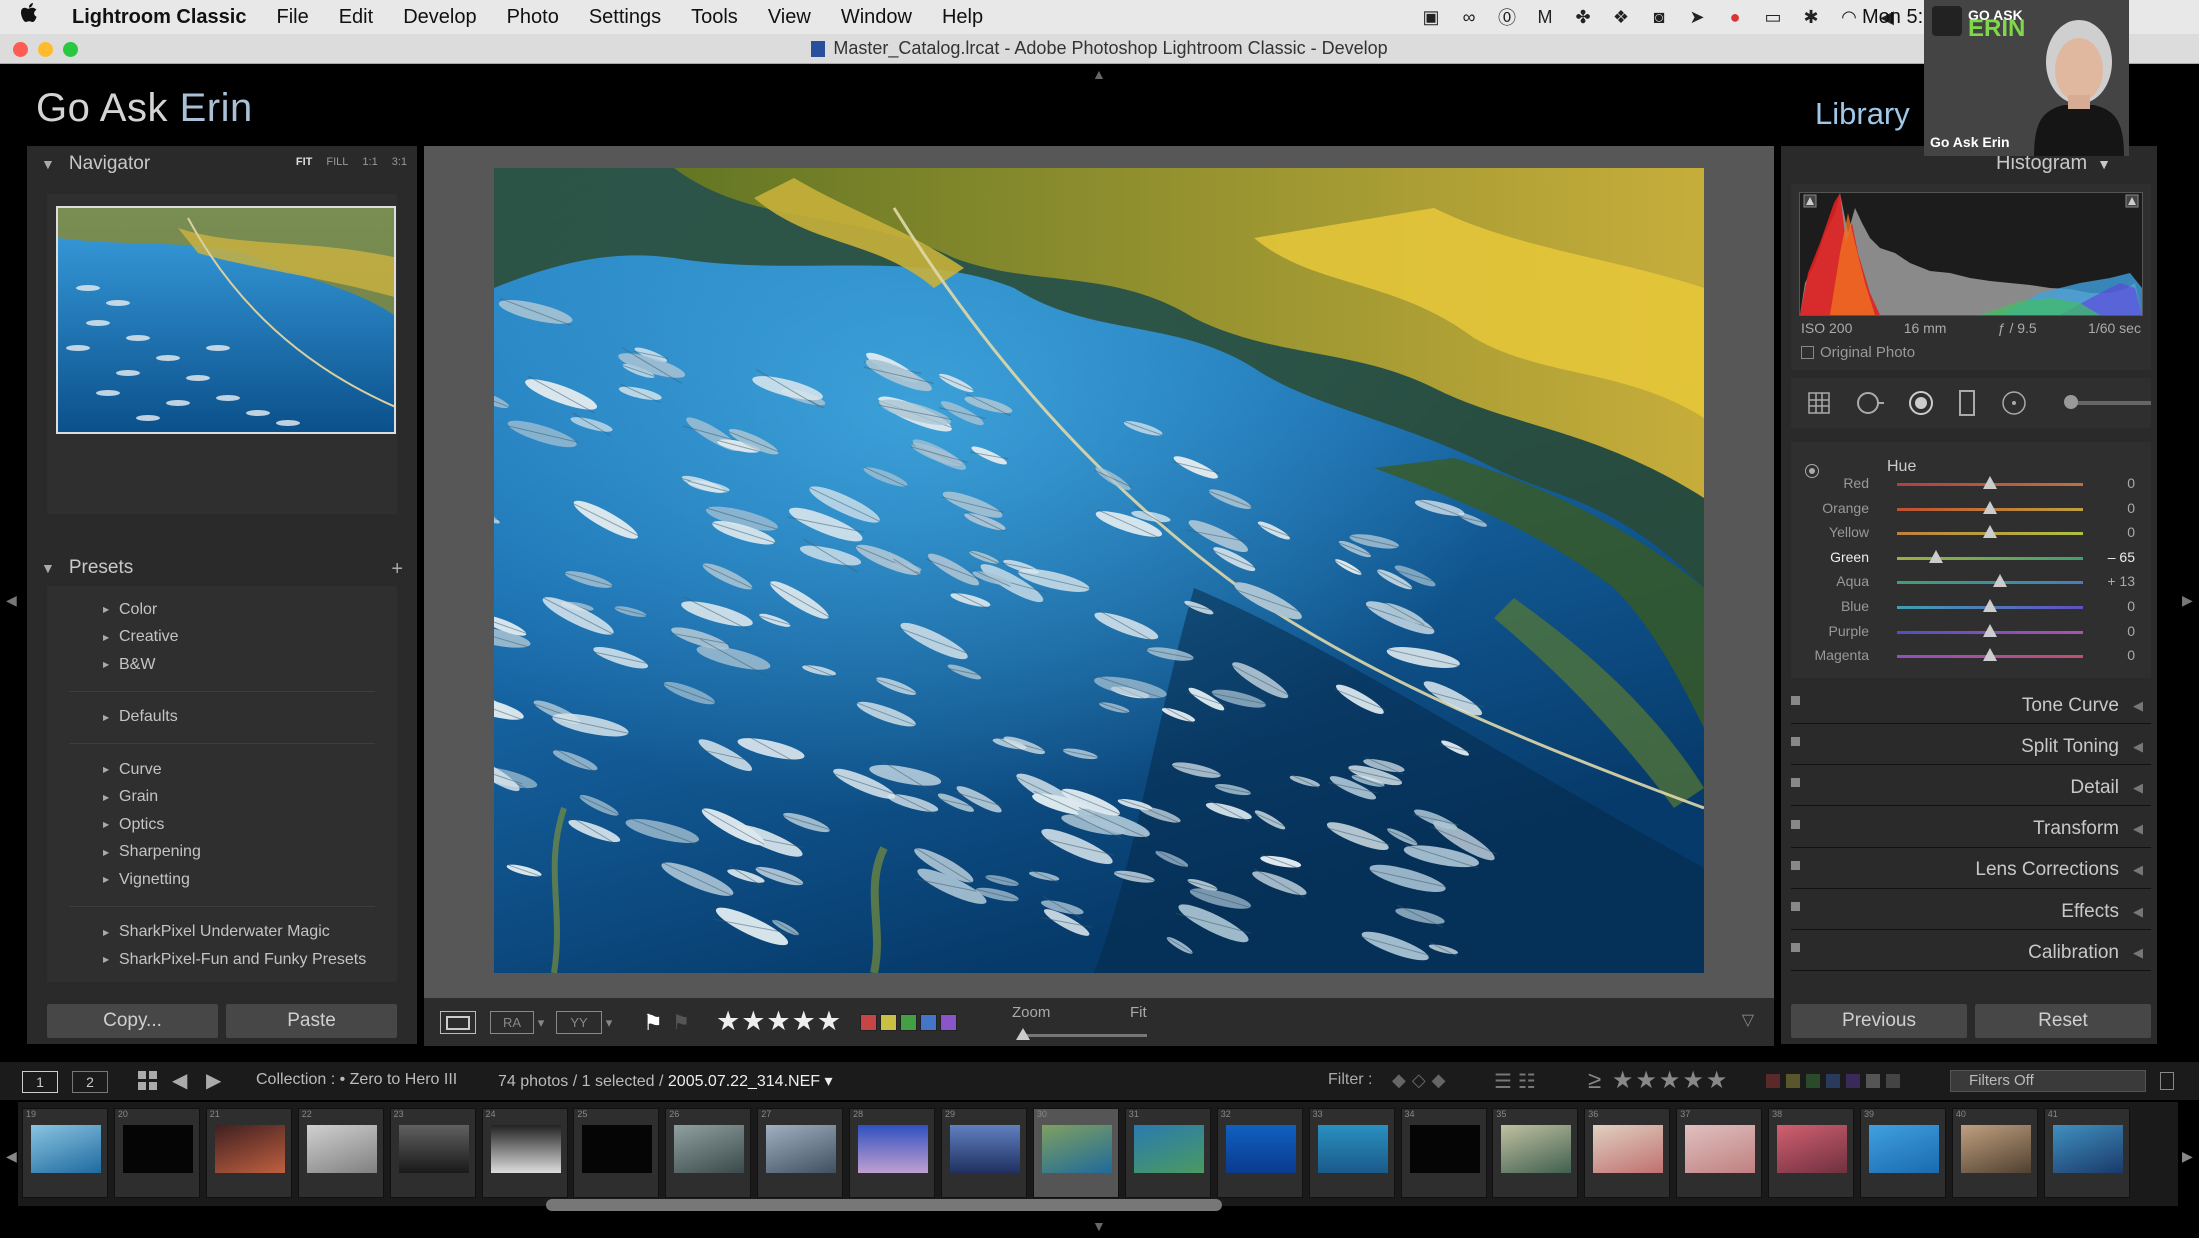 This screenshot has width=2199, height=1238. What do you see at coordinates (1819, 403) in the screenshot?
I see `crop-tool-icon` at bounding box center [1819, 403].